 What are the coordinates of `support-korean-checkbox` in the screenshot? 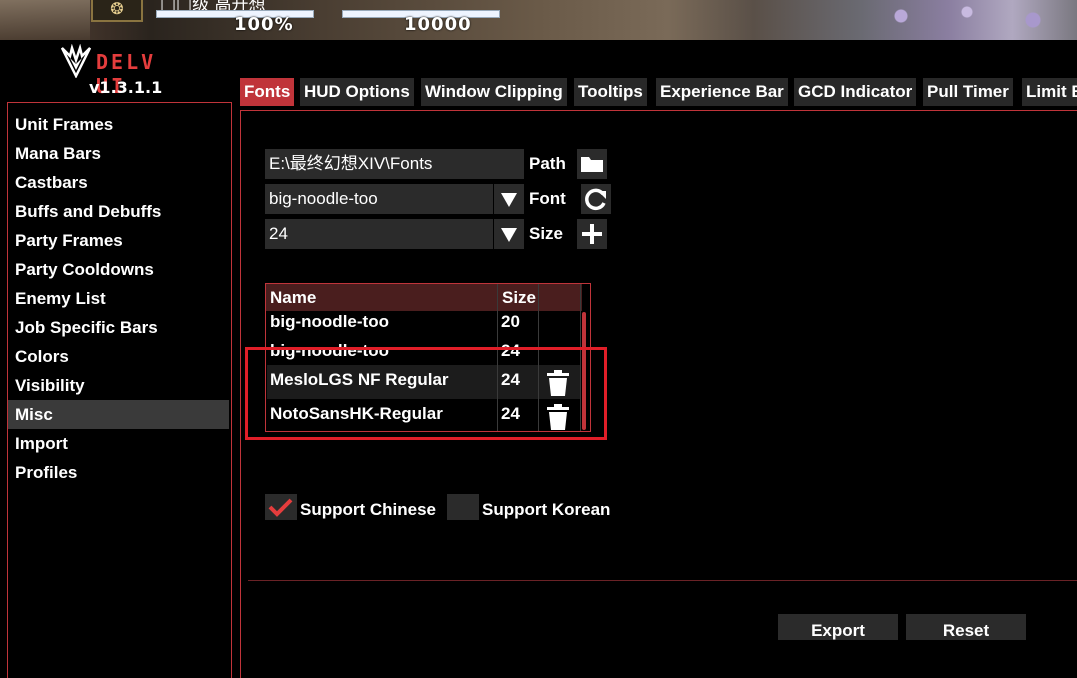 It's located at (463, 507).